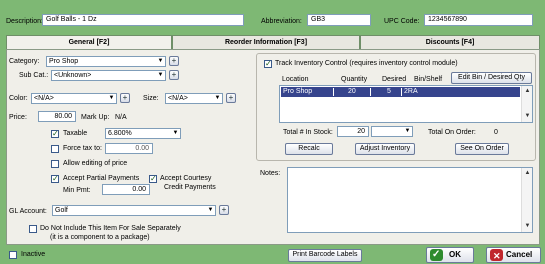 This screenshot has height=264, width=545. I want to click on allow-edit-price-label: Allow editing of price, so click(95, 163).